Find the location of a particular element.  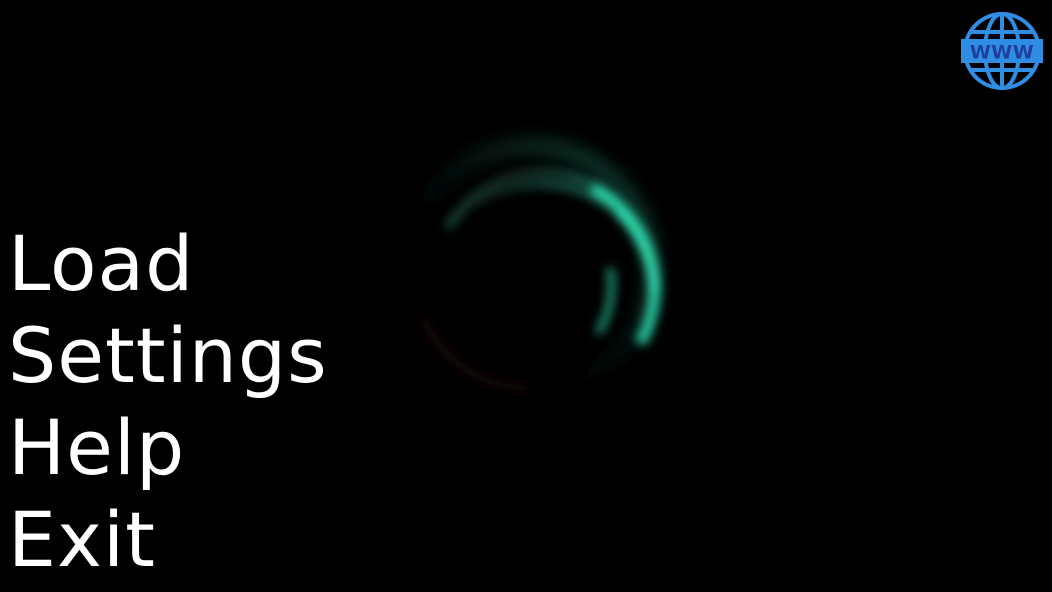

website-button: WWW is located at coordinates (1002, 51).